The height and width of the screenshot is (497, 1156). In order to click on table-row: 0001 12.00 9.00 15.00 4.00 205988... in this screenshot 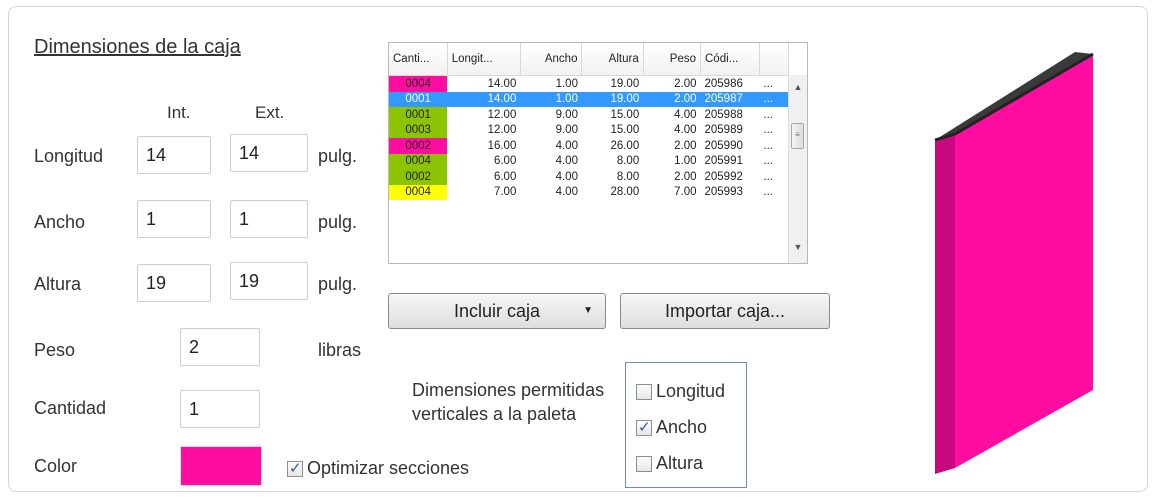, I will do `click(589, 115)`.